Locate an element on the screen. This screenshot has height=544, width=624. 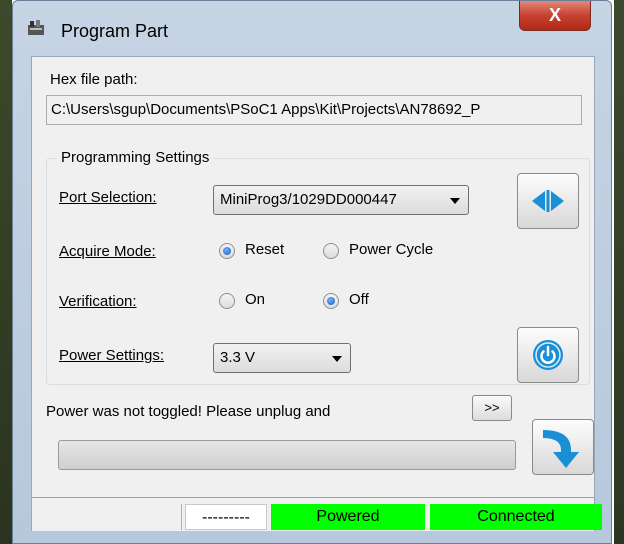
connect-toggle-button is located at coordinates (548, 201).